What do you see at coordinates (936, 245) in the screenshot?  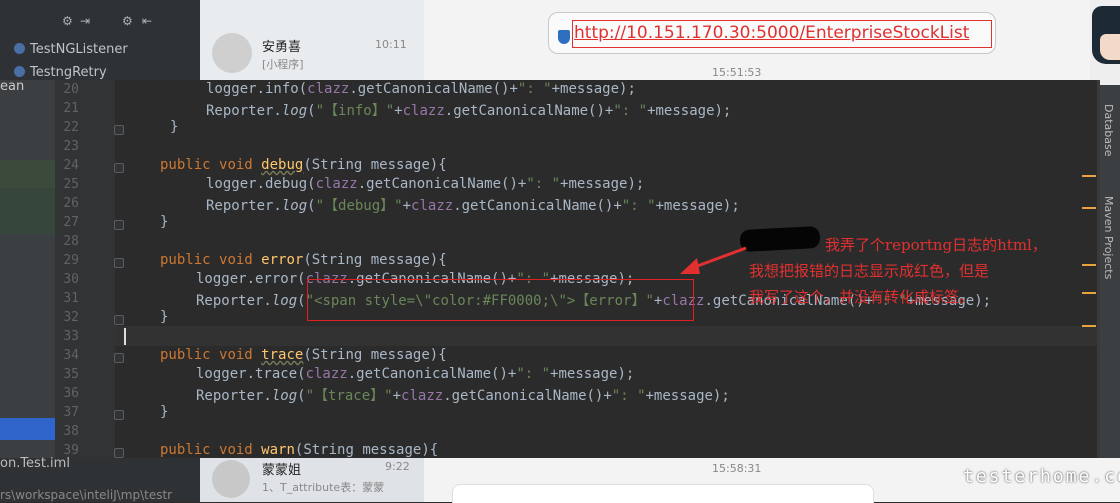 I see `annotation-line: 我弄了个reportng日志的html，` at bounding box center [936, 245].